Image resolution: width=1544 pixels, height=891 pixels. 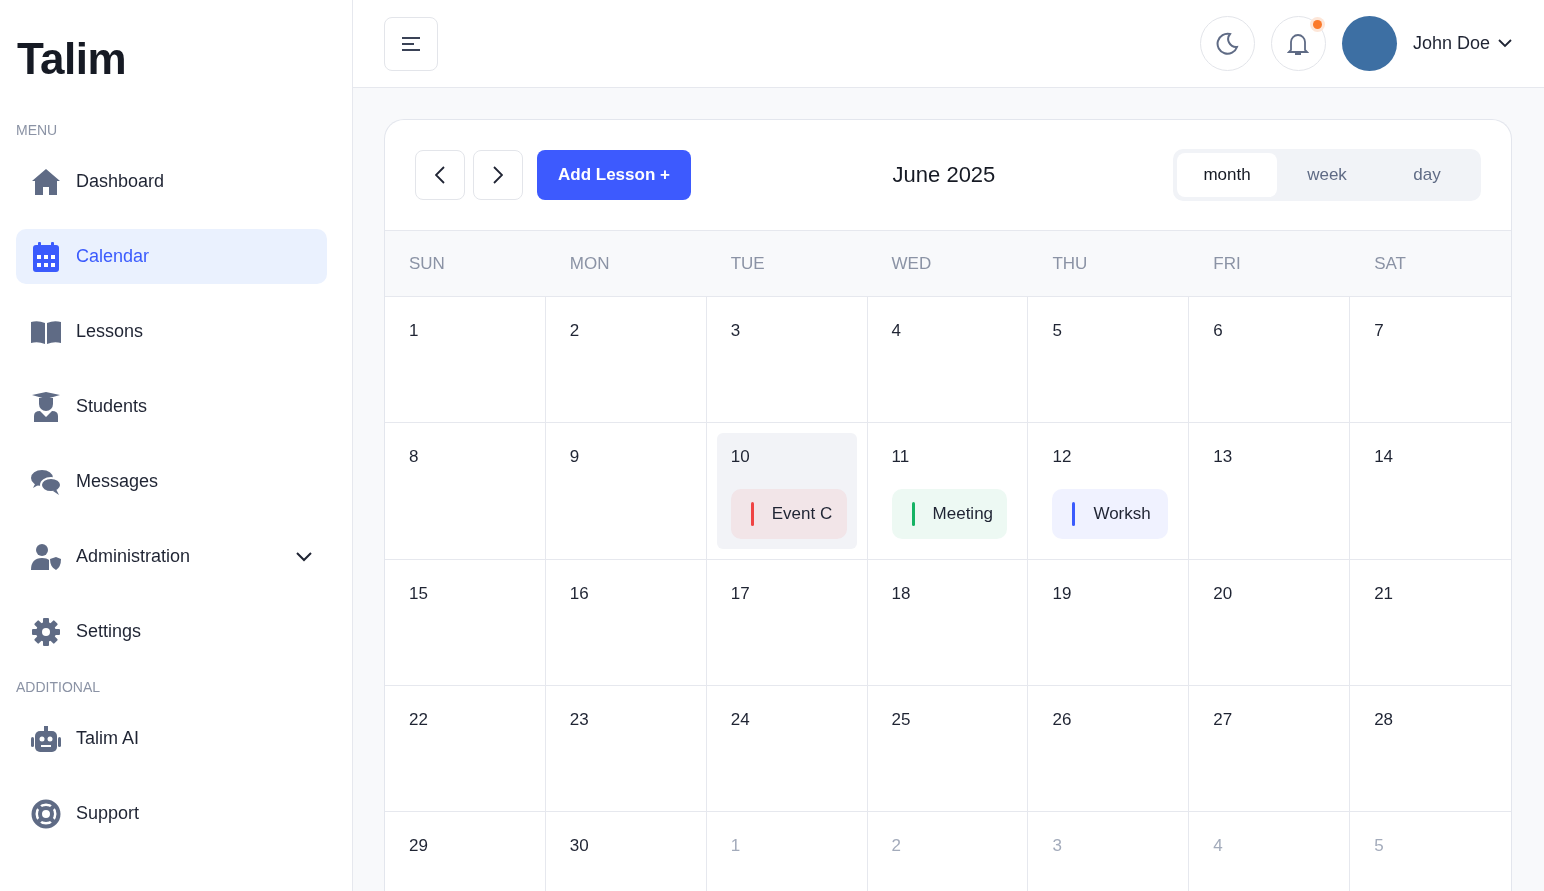 What do you see at coordinates (1223, 457) in the screenshot?
I see `day-number: 13` at bounding box center [1223, 457].